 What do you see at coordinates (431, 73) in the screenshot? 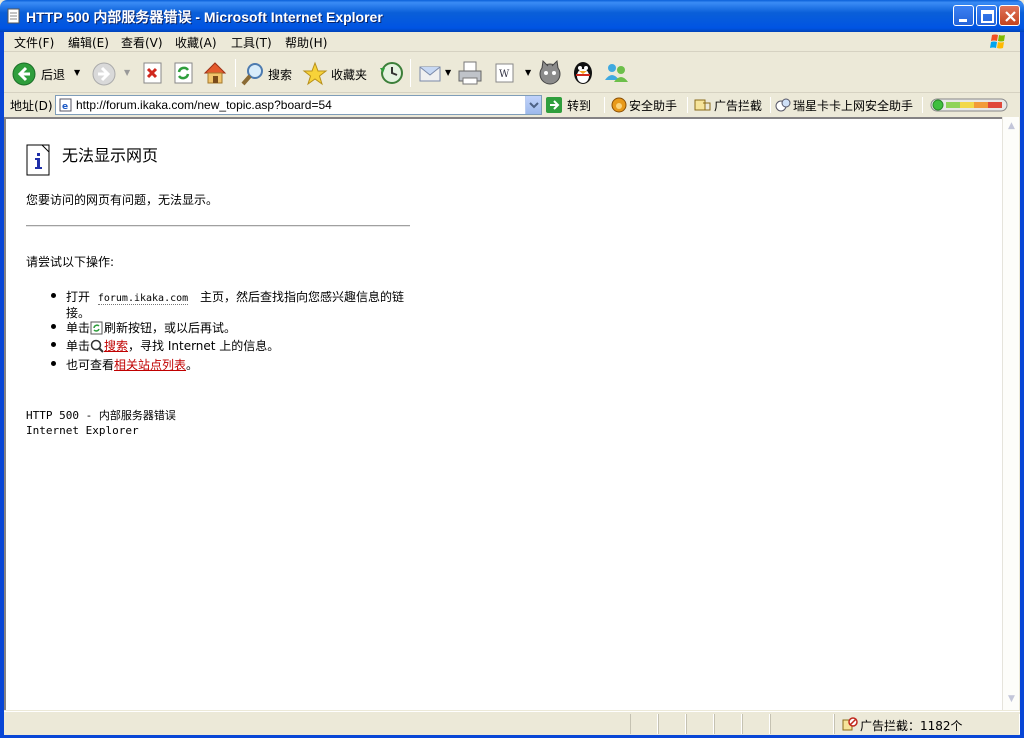
I see `mail-icon` at bounding box center [431, 73].